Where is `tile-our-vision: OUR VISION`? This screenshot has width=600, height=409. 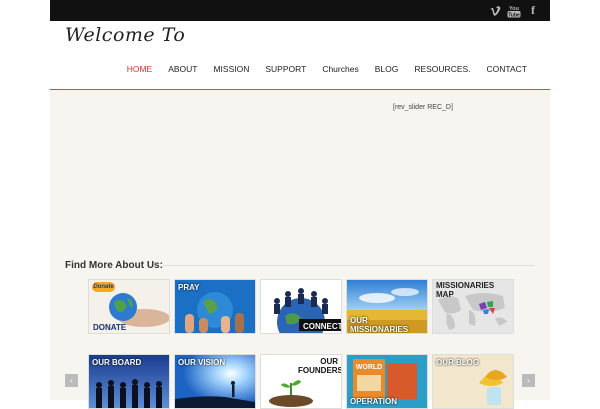 tile-our-vision: OUR VISION is located at coordinates (215, 381).